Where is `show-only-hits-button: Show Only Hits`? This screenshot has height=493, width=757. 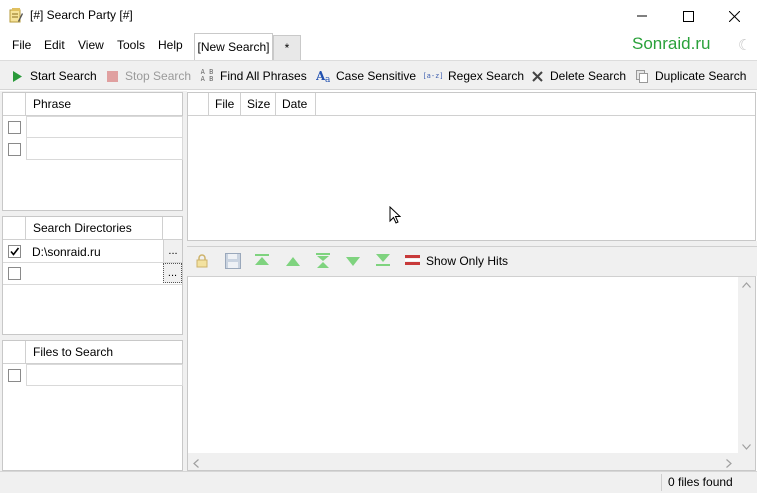 show-only-hits-button: Show Only Hits is located at coordinates (456, 261).